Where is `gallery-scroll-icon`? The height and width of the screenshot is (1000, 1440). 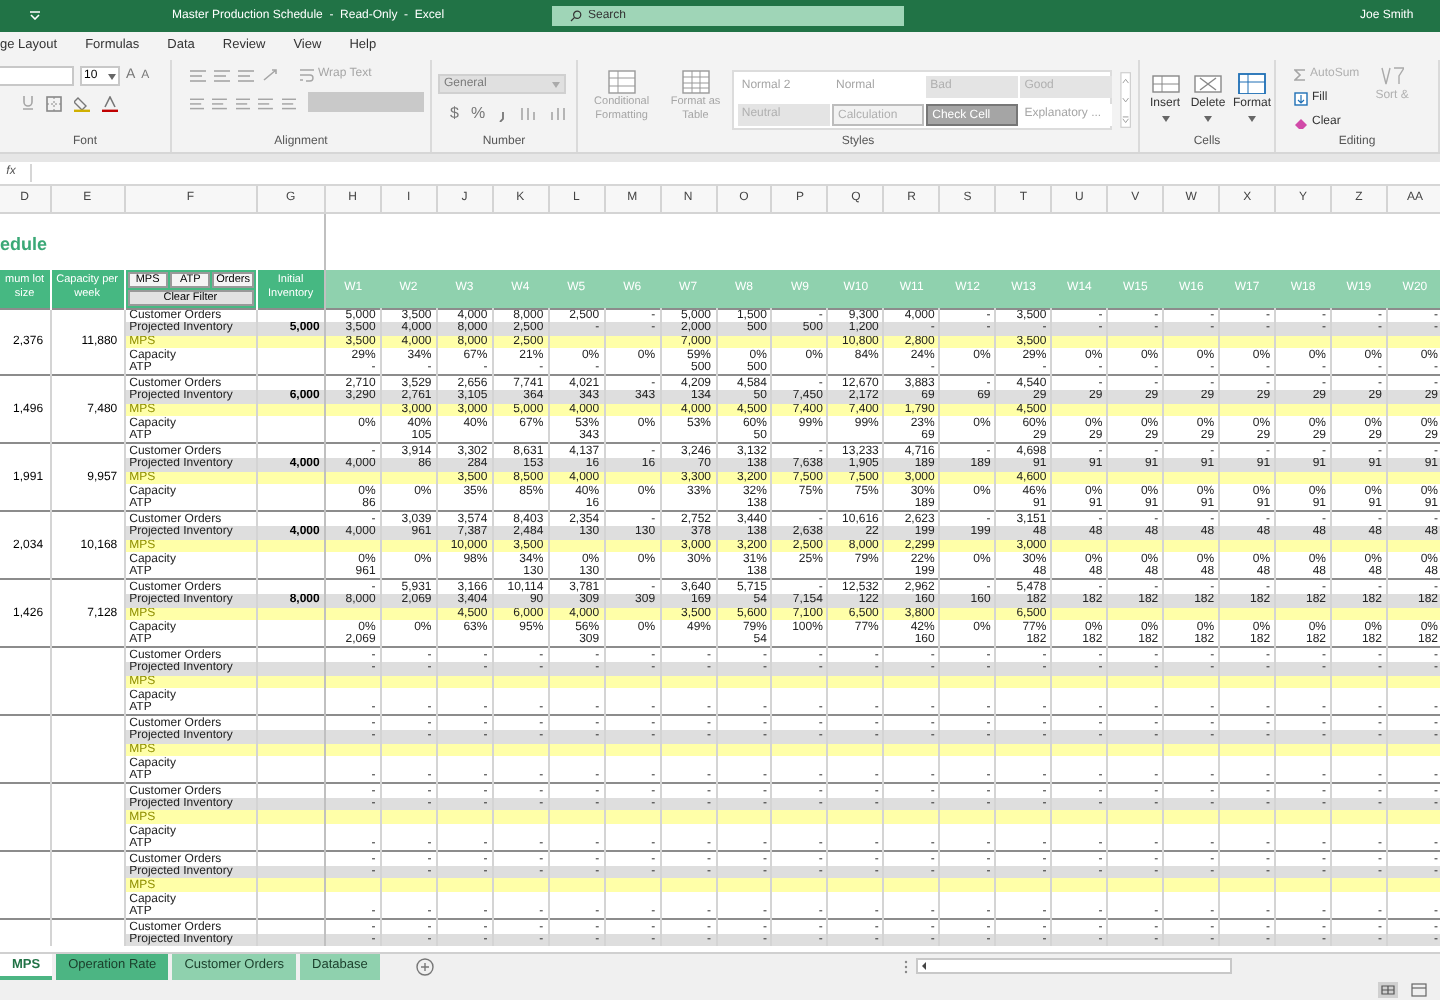
gallery-scroll-icon is located at coordinates (1126, 100).